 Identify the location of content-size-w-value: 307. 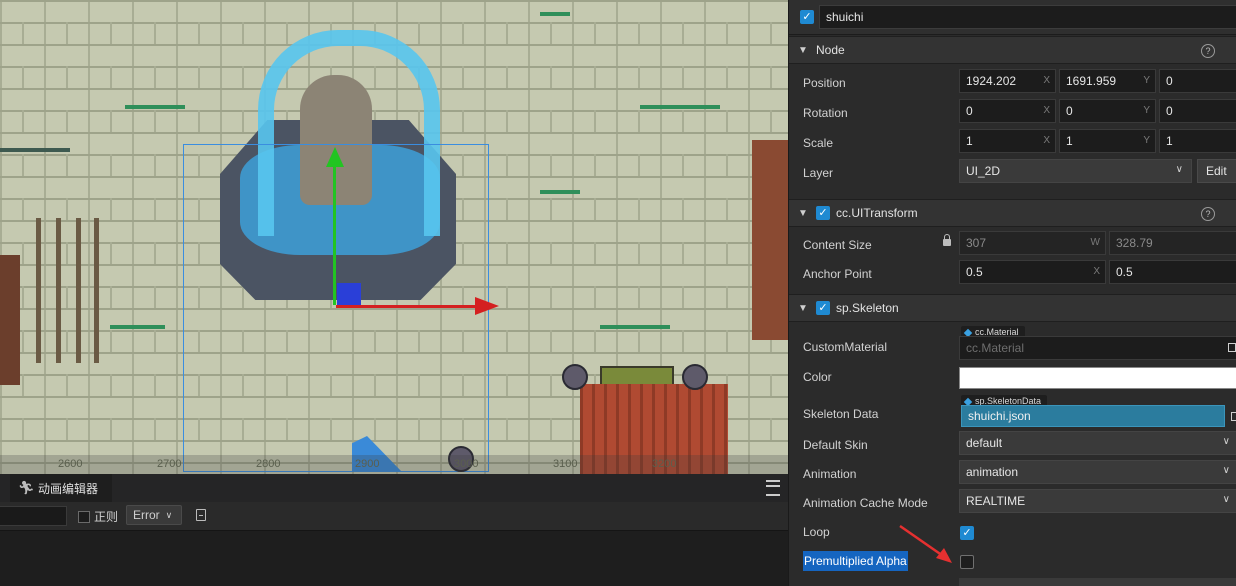
(976, 243).